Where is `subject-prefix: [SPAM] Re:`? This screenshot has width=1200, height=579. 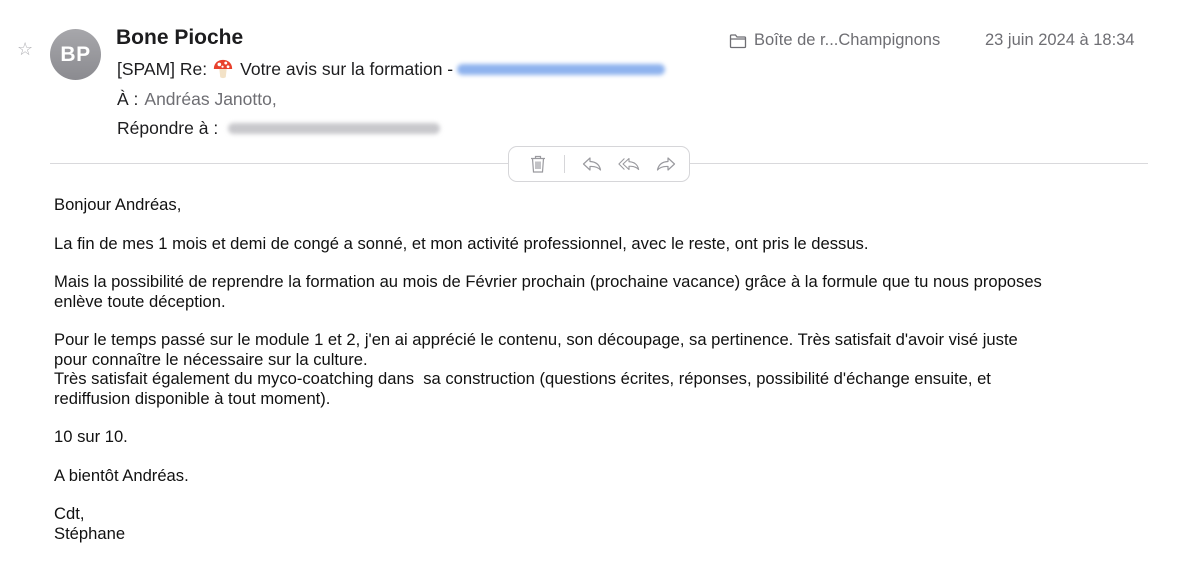
subject-prefix: [SPAM] Re: is located at coordinates (162, 68).